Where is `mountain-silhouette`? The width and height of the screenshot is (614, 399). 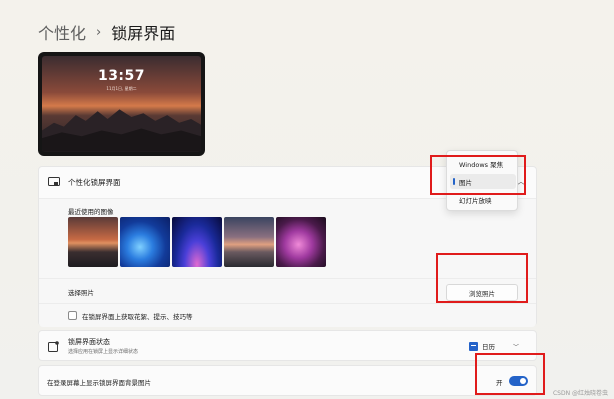
mountain-silhouette is located at coordinates (121, 130).